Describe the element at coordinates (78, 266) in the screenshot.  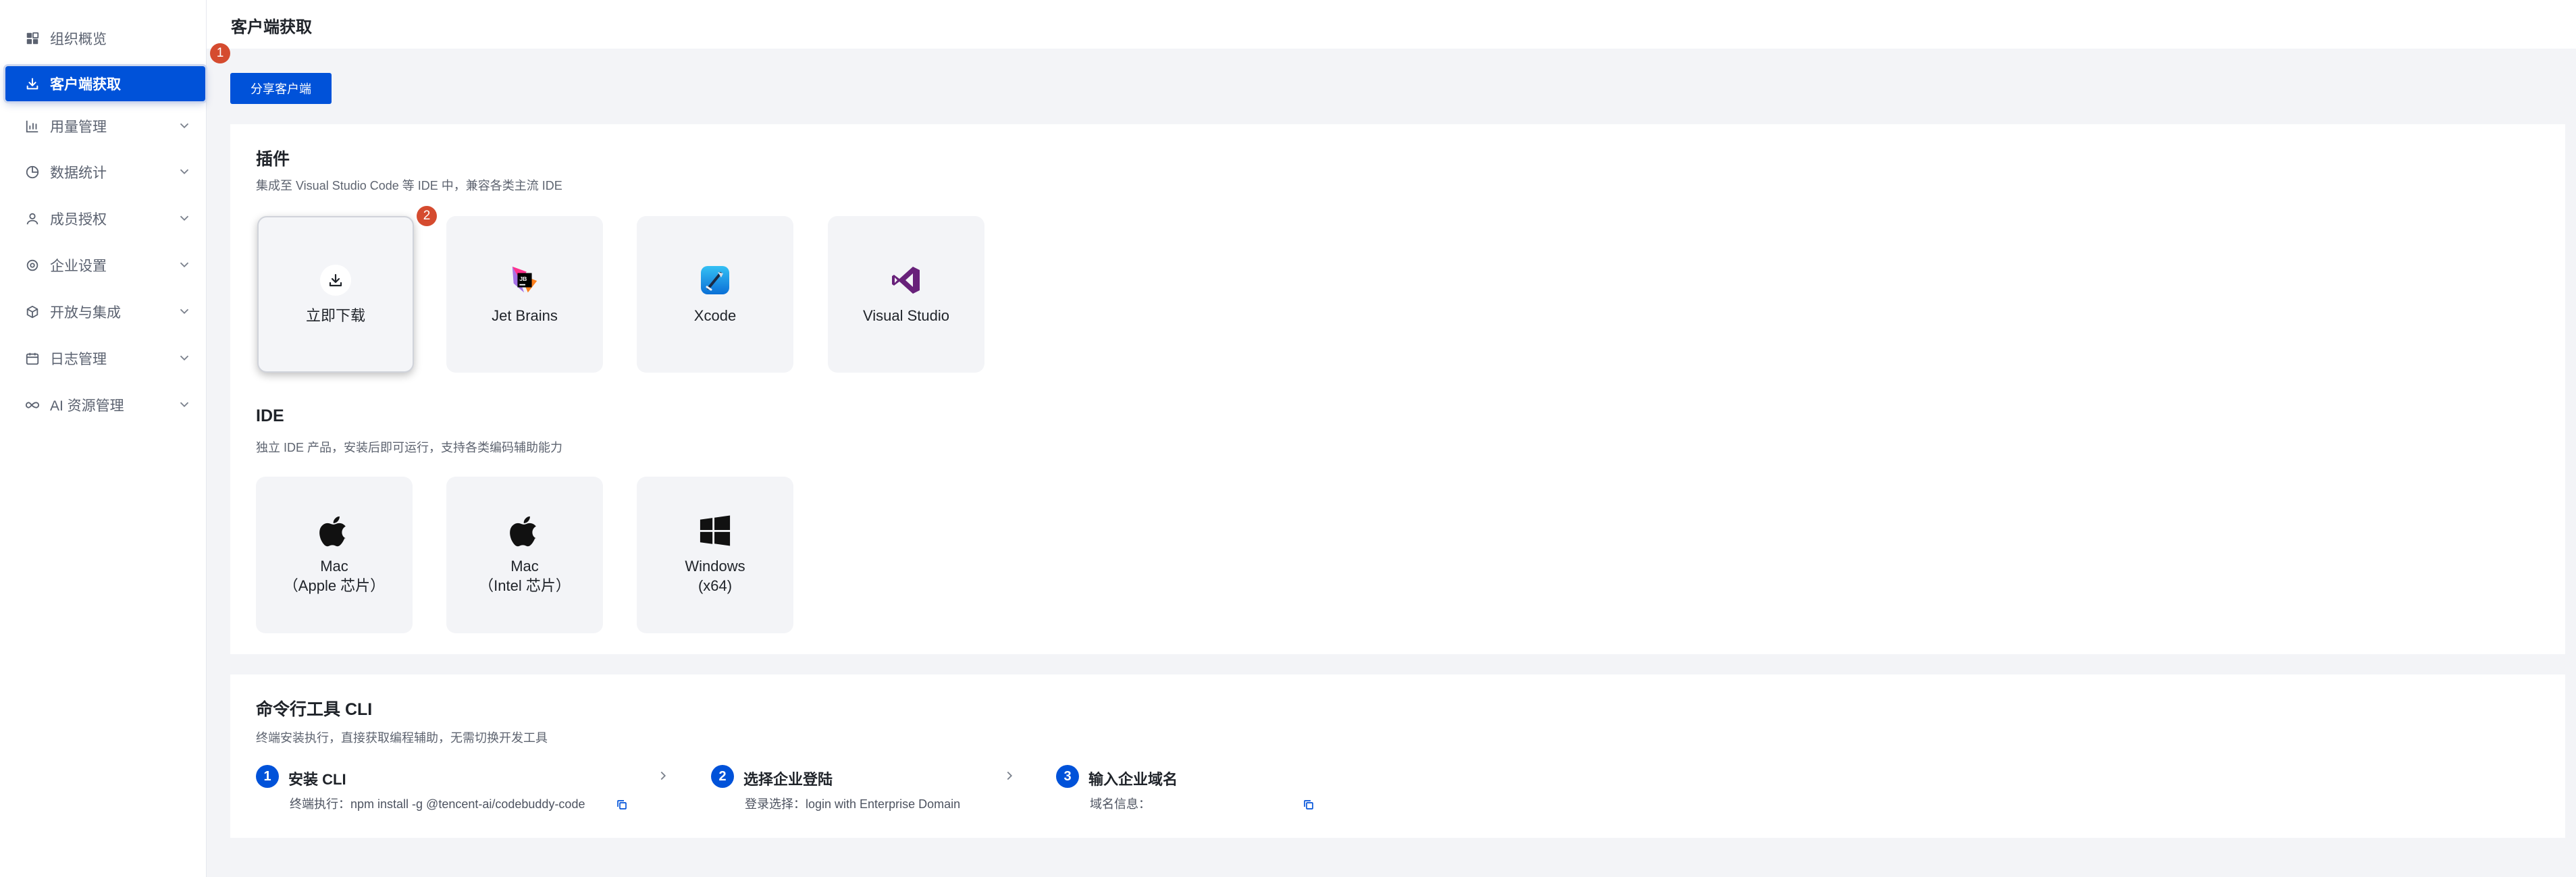
I see `sidebar-item-label: 企业设置` at that location.